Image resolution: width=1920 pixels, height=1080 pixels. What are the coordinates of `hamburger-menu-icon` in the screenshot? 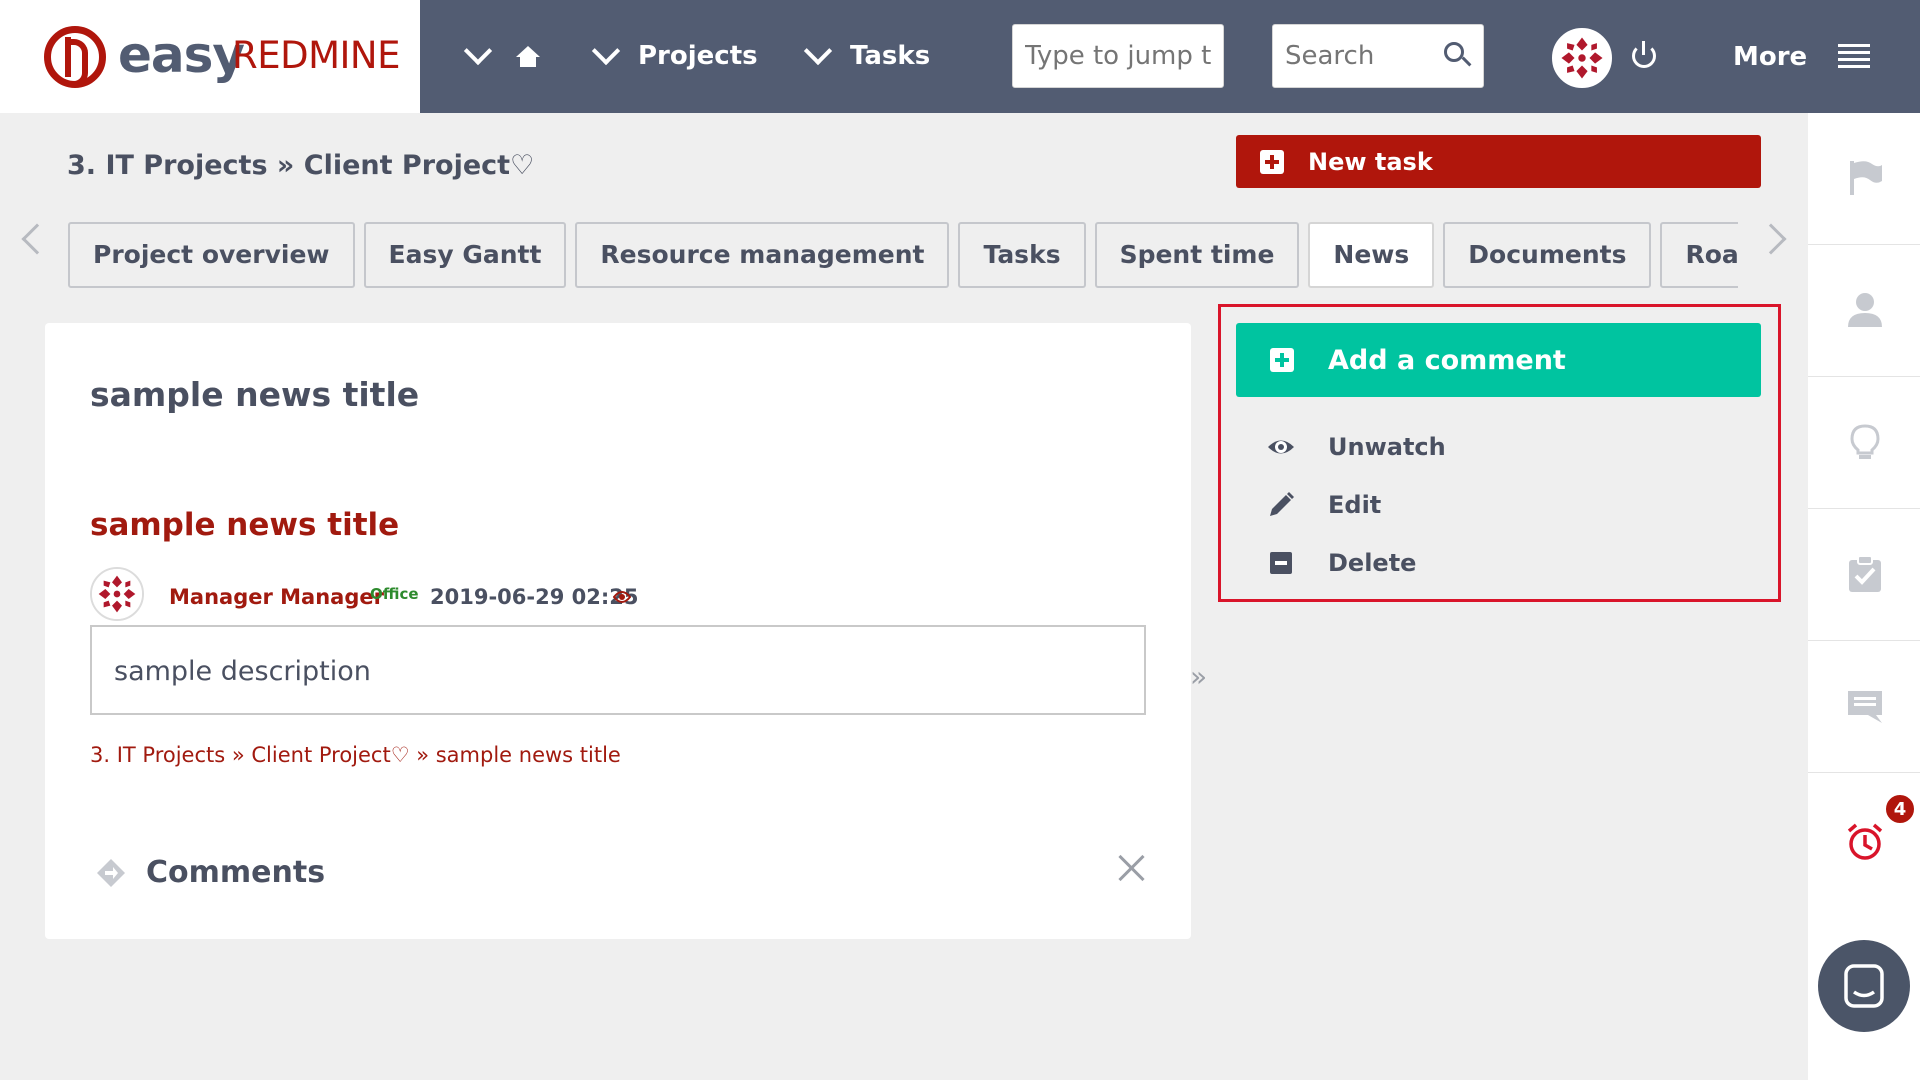 It's located at (1854, 56).